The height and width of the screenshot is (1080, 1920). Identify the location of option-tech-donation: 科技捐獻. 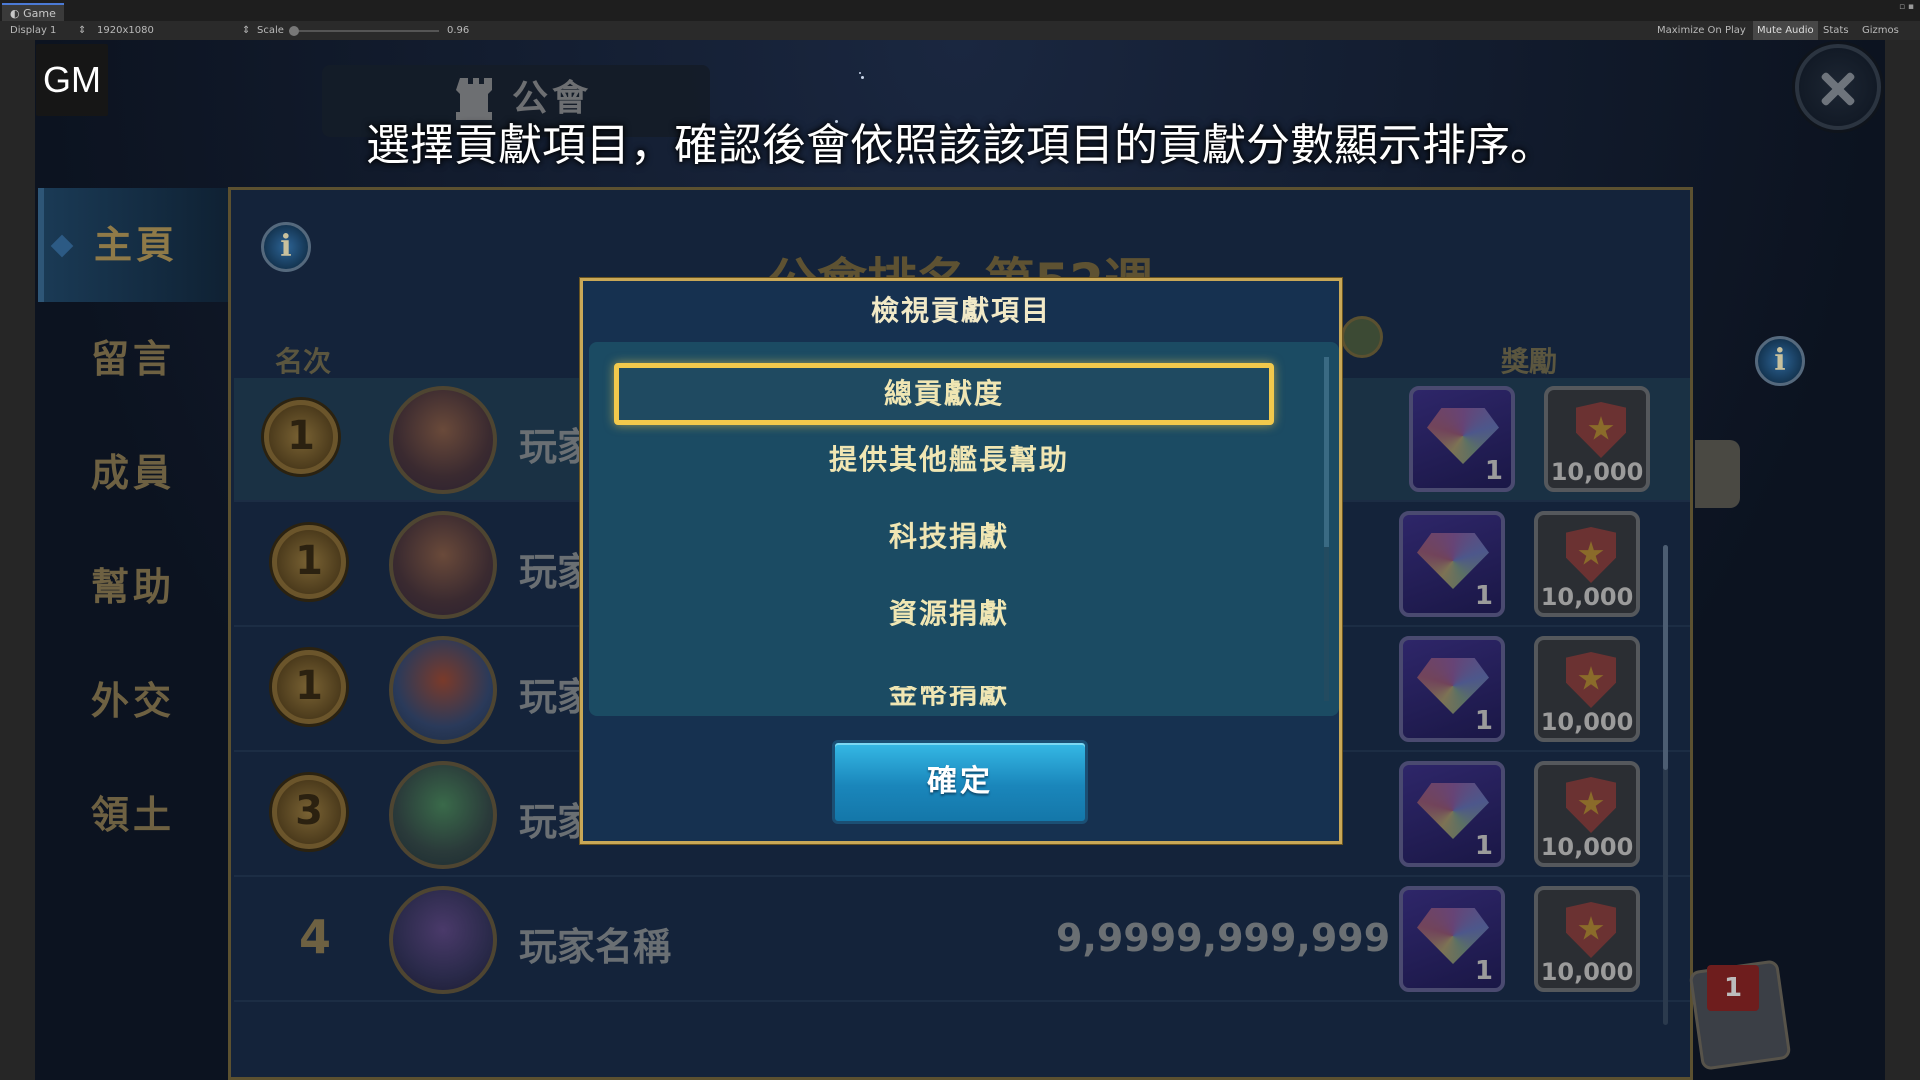
(949, 537).